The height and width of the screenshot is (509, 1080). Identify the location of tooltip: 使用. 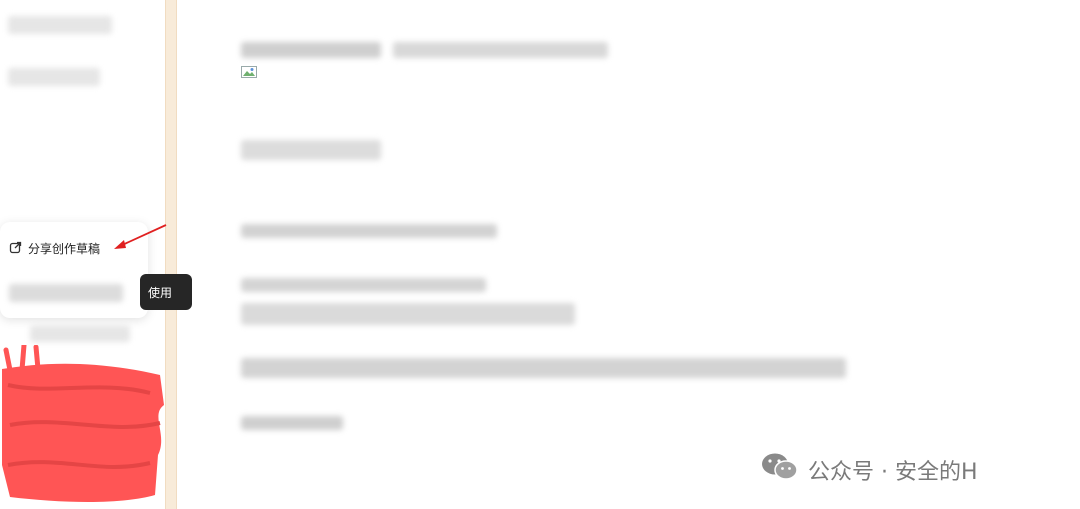
(166, 292).